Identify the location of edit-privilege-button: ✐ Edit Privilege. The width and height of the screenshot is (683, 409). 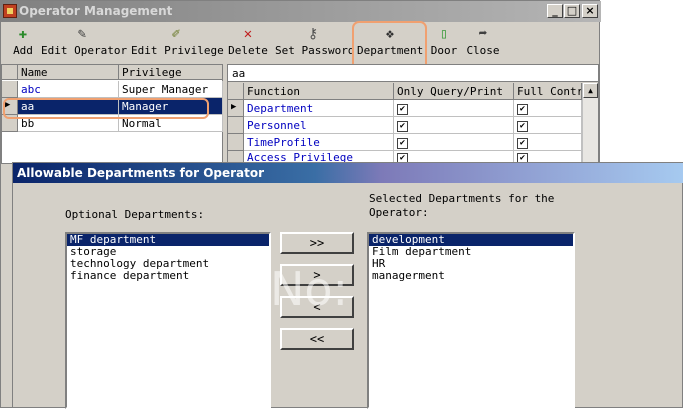
(177, 44).